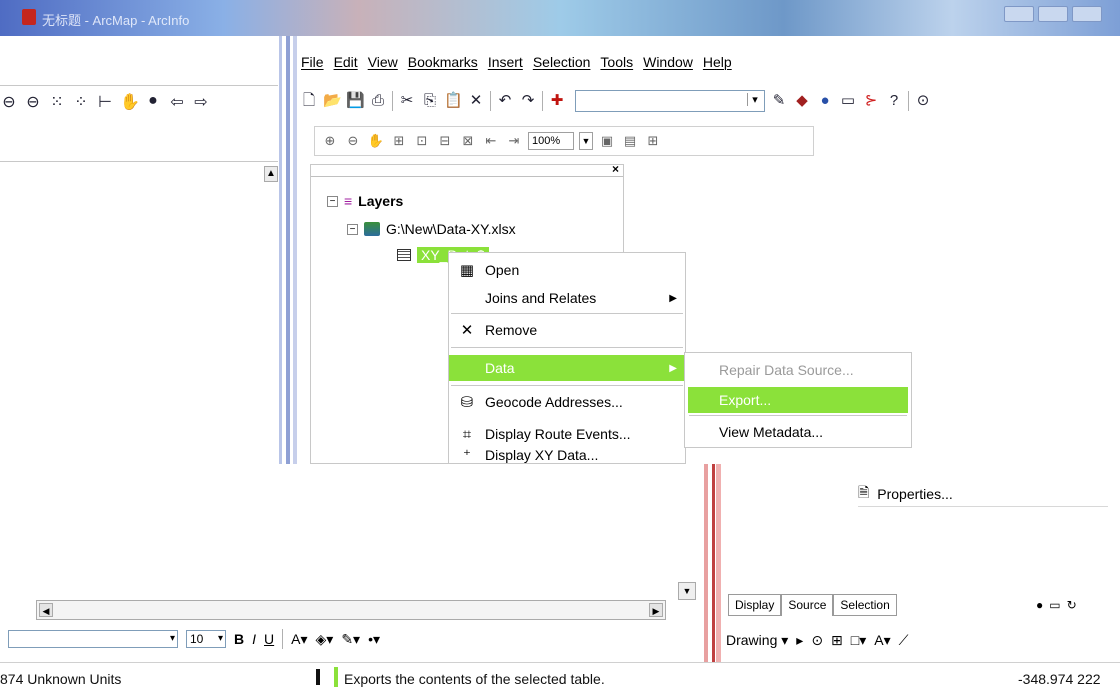 The image size is (1120, 693). I want to click on change-layout-icon: ⊞, so click(653, 141).